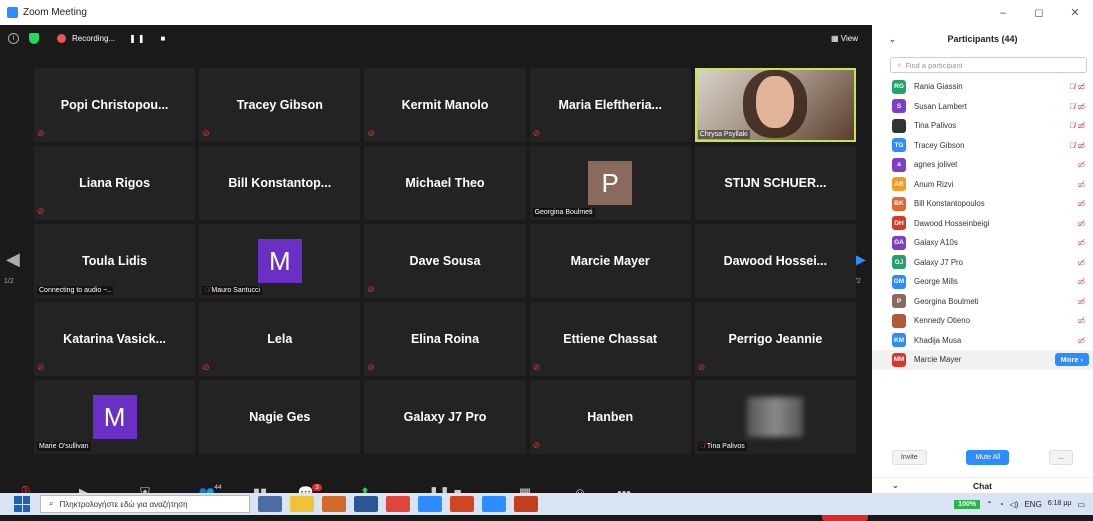 The height and width of the screenshot is (521, 1093). What do you see at coordinates (398, 504) in the screenshot?
I see `chrome-icon` at bounding box center [398, 504].